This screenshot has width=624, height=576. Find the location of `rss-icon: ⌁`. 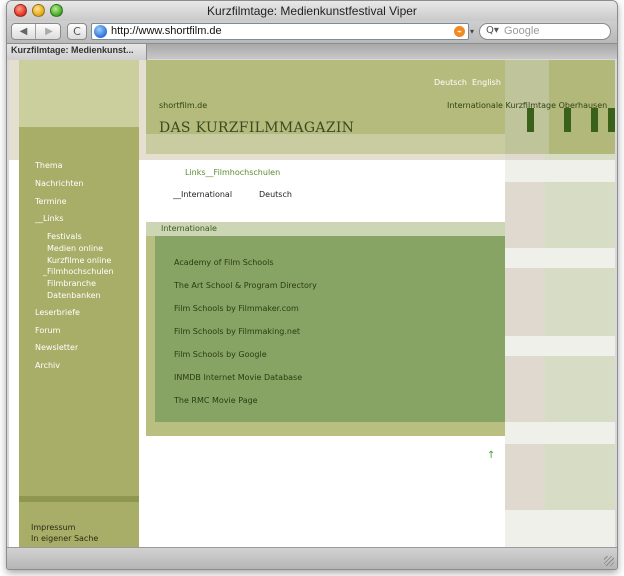

rss-icon: ⌁ is located at coordinates (459, 31).